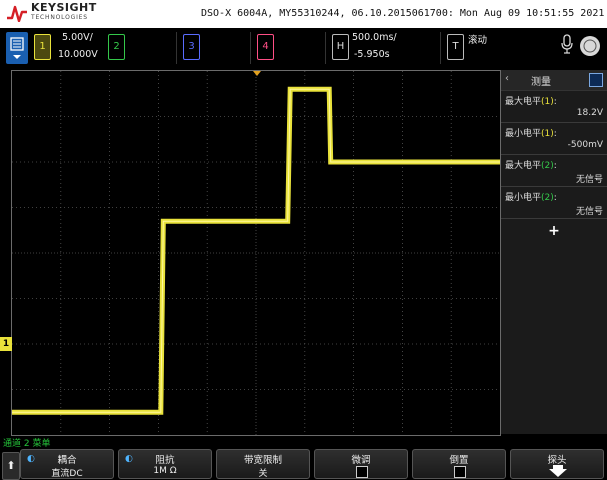 Image resolution: width=607 pixels, height=480 pixels. What do you see at coordinates (165, 471) in the screenshot?
I see `softkey-value: 1M Ω` at bounding box center [165, 471].